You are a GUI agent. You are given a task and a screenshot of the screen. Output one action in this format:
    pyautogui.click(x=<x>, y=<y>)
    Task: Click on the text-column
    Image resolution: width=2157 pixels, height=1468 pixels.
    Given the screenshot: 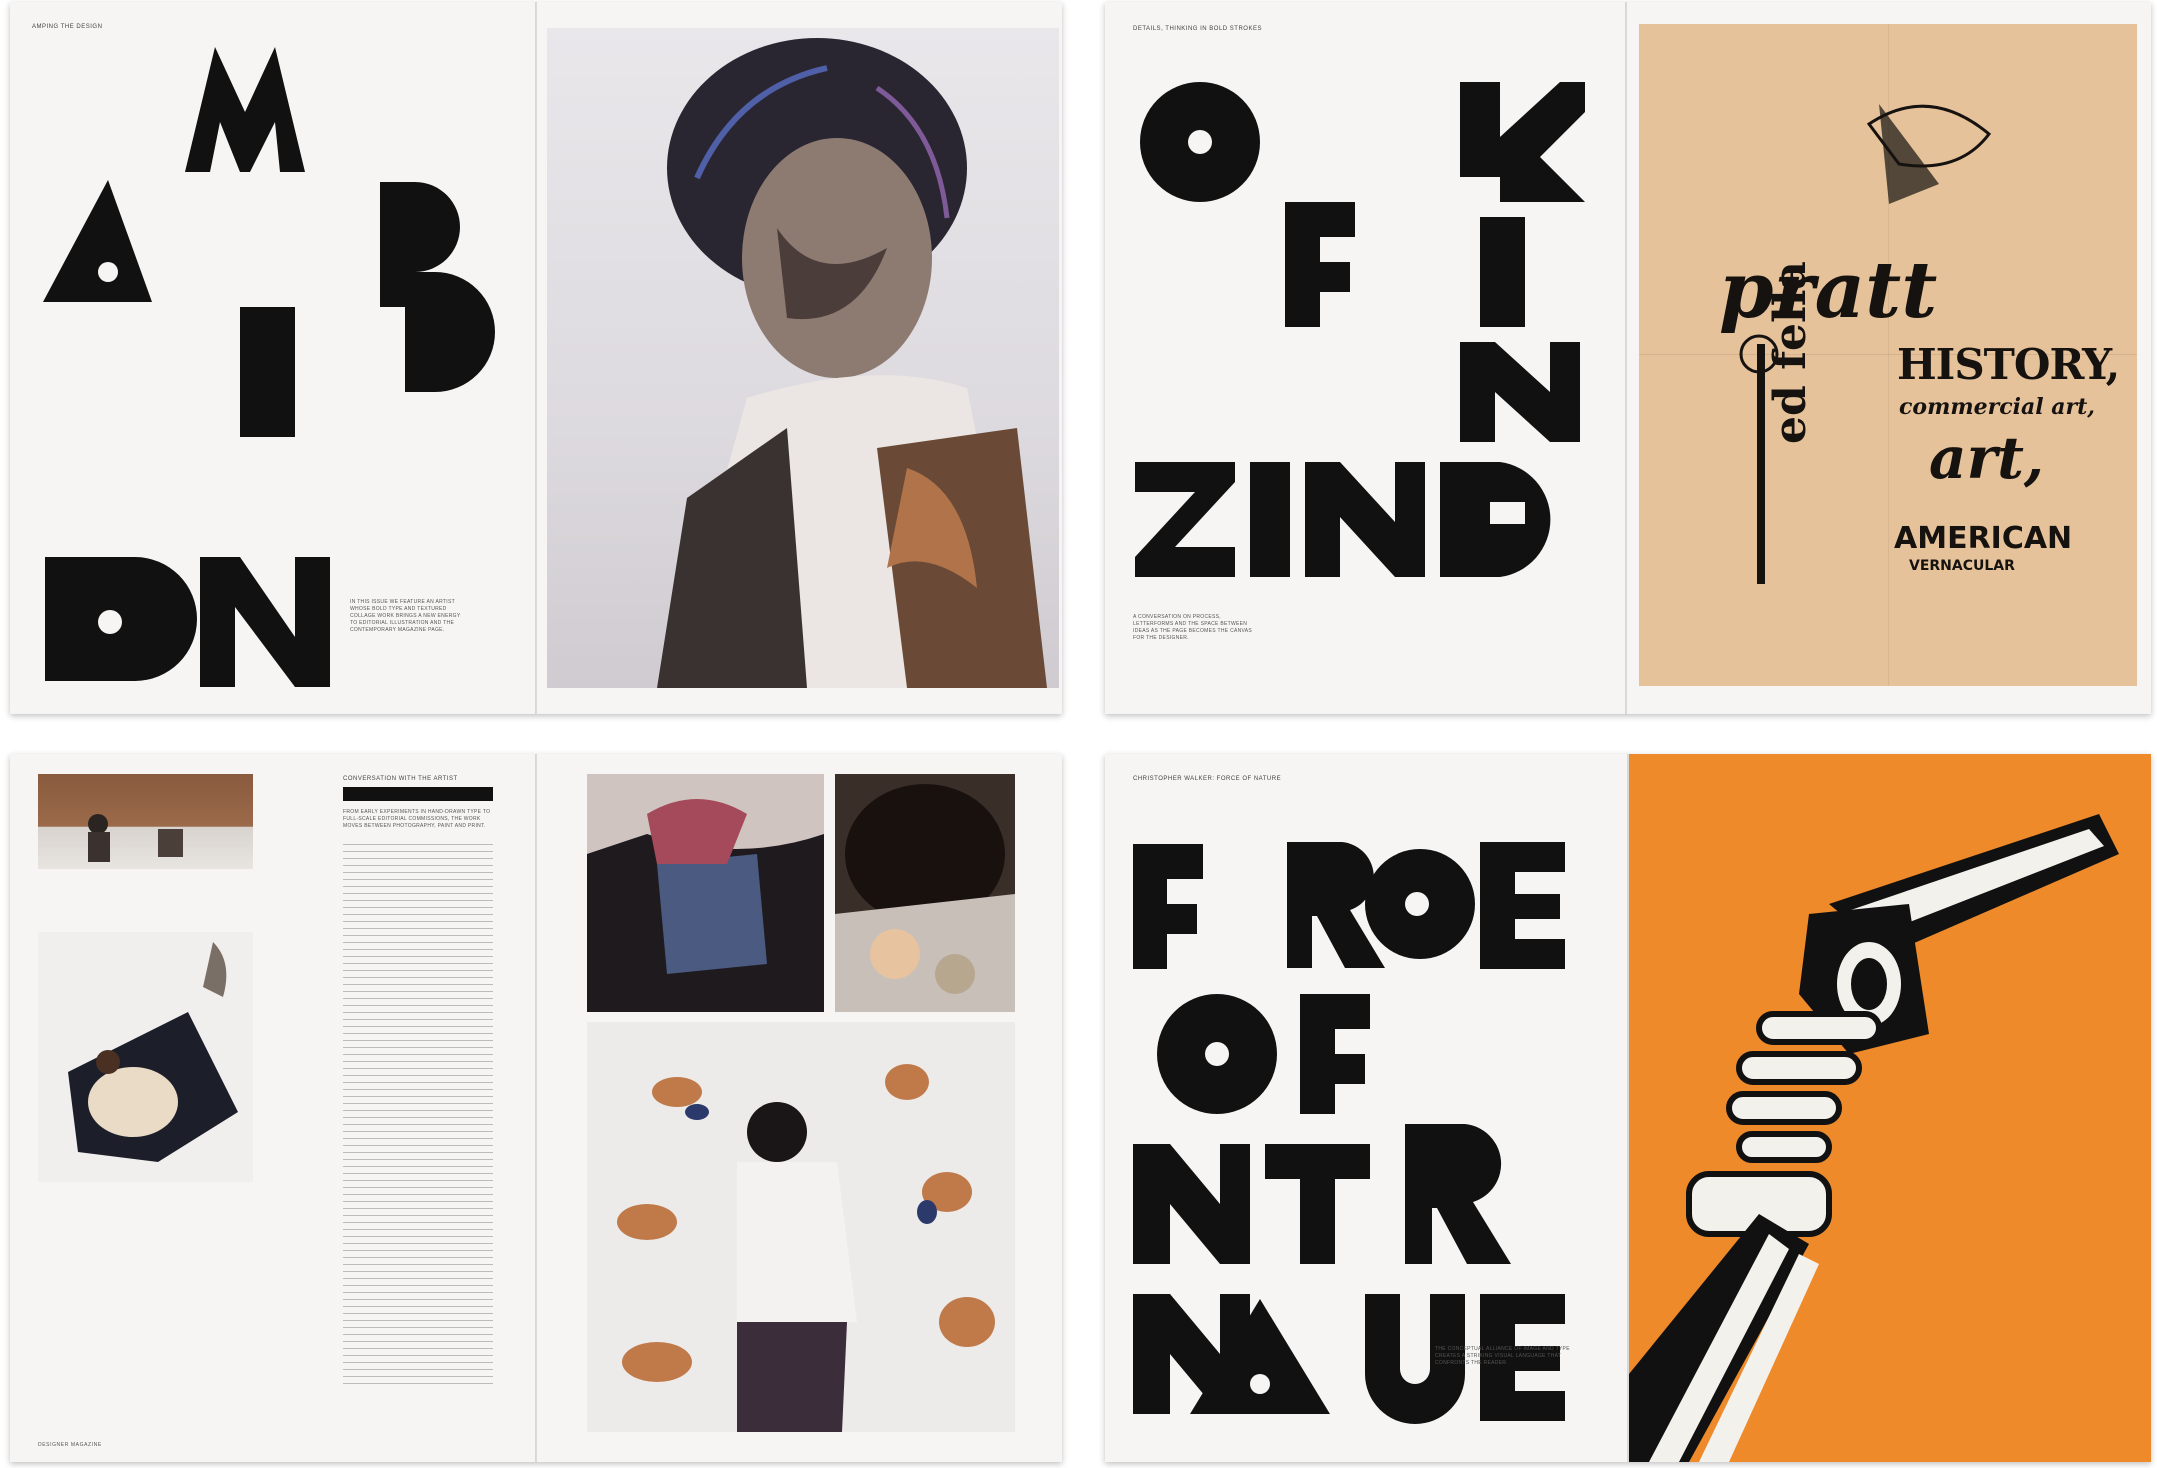 What is the action you would take?
    pyautogui.click(x=418, y=1114)
    